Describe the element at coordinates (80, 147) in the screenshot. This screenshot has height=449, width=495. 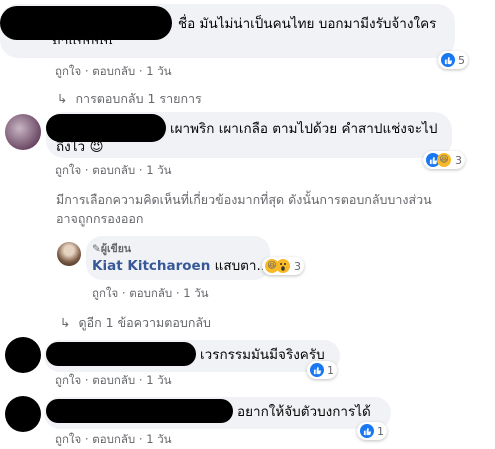
I see `comment-text-line2: ถึงไว 😈` at that location.